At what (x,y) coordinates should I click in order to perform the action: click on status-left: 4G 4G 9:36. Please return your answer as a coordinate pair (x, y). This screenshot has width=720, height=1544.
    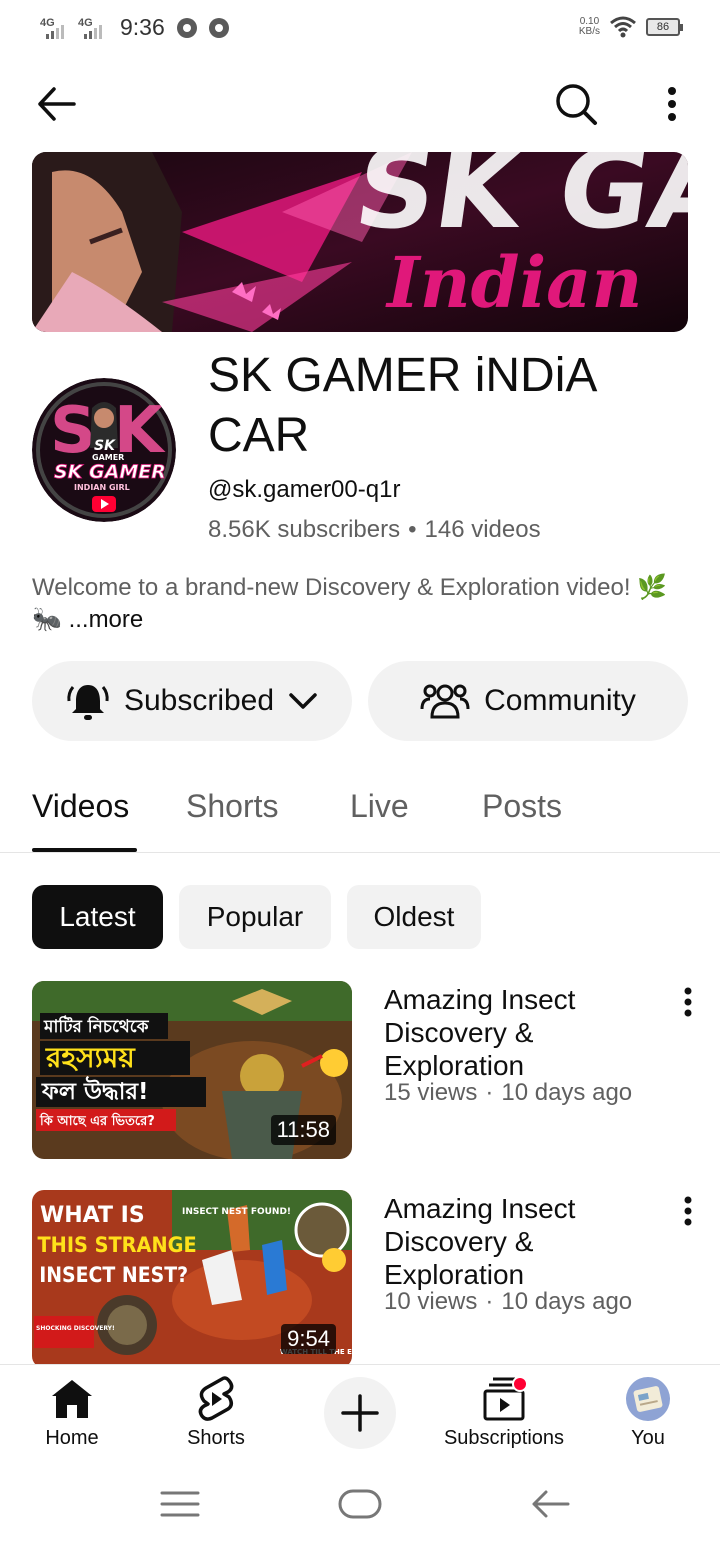
    Looking at the image, I should click on (134, 27).